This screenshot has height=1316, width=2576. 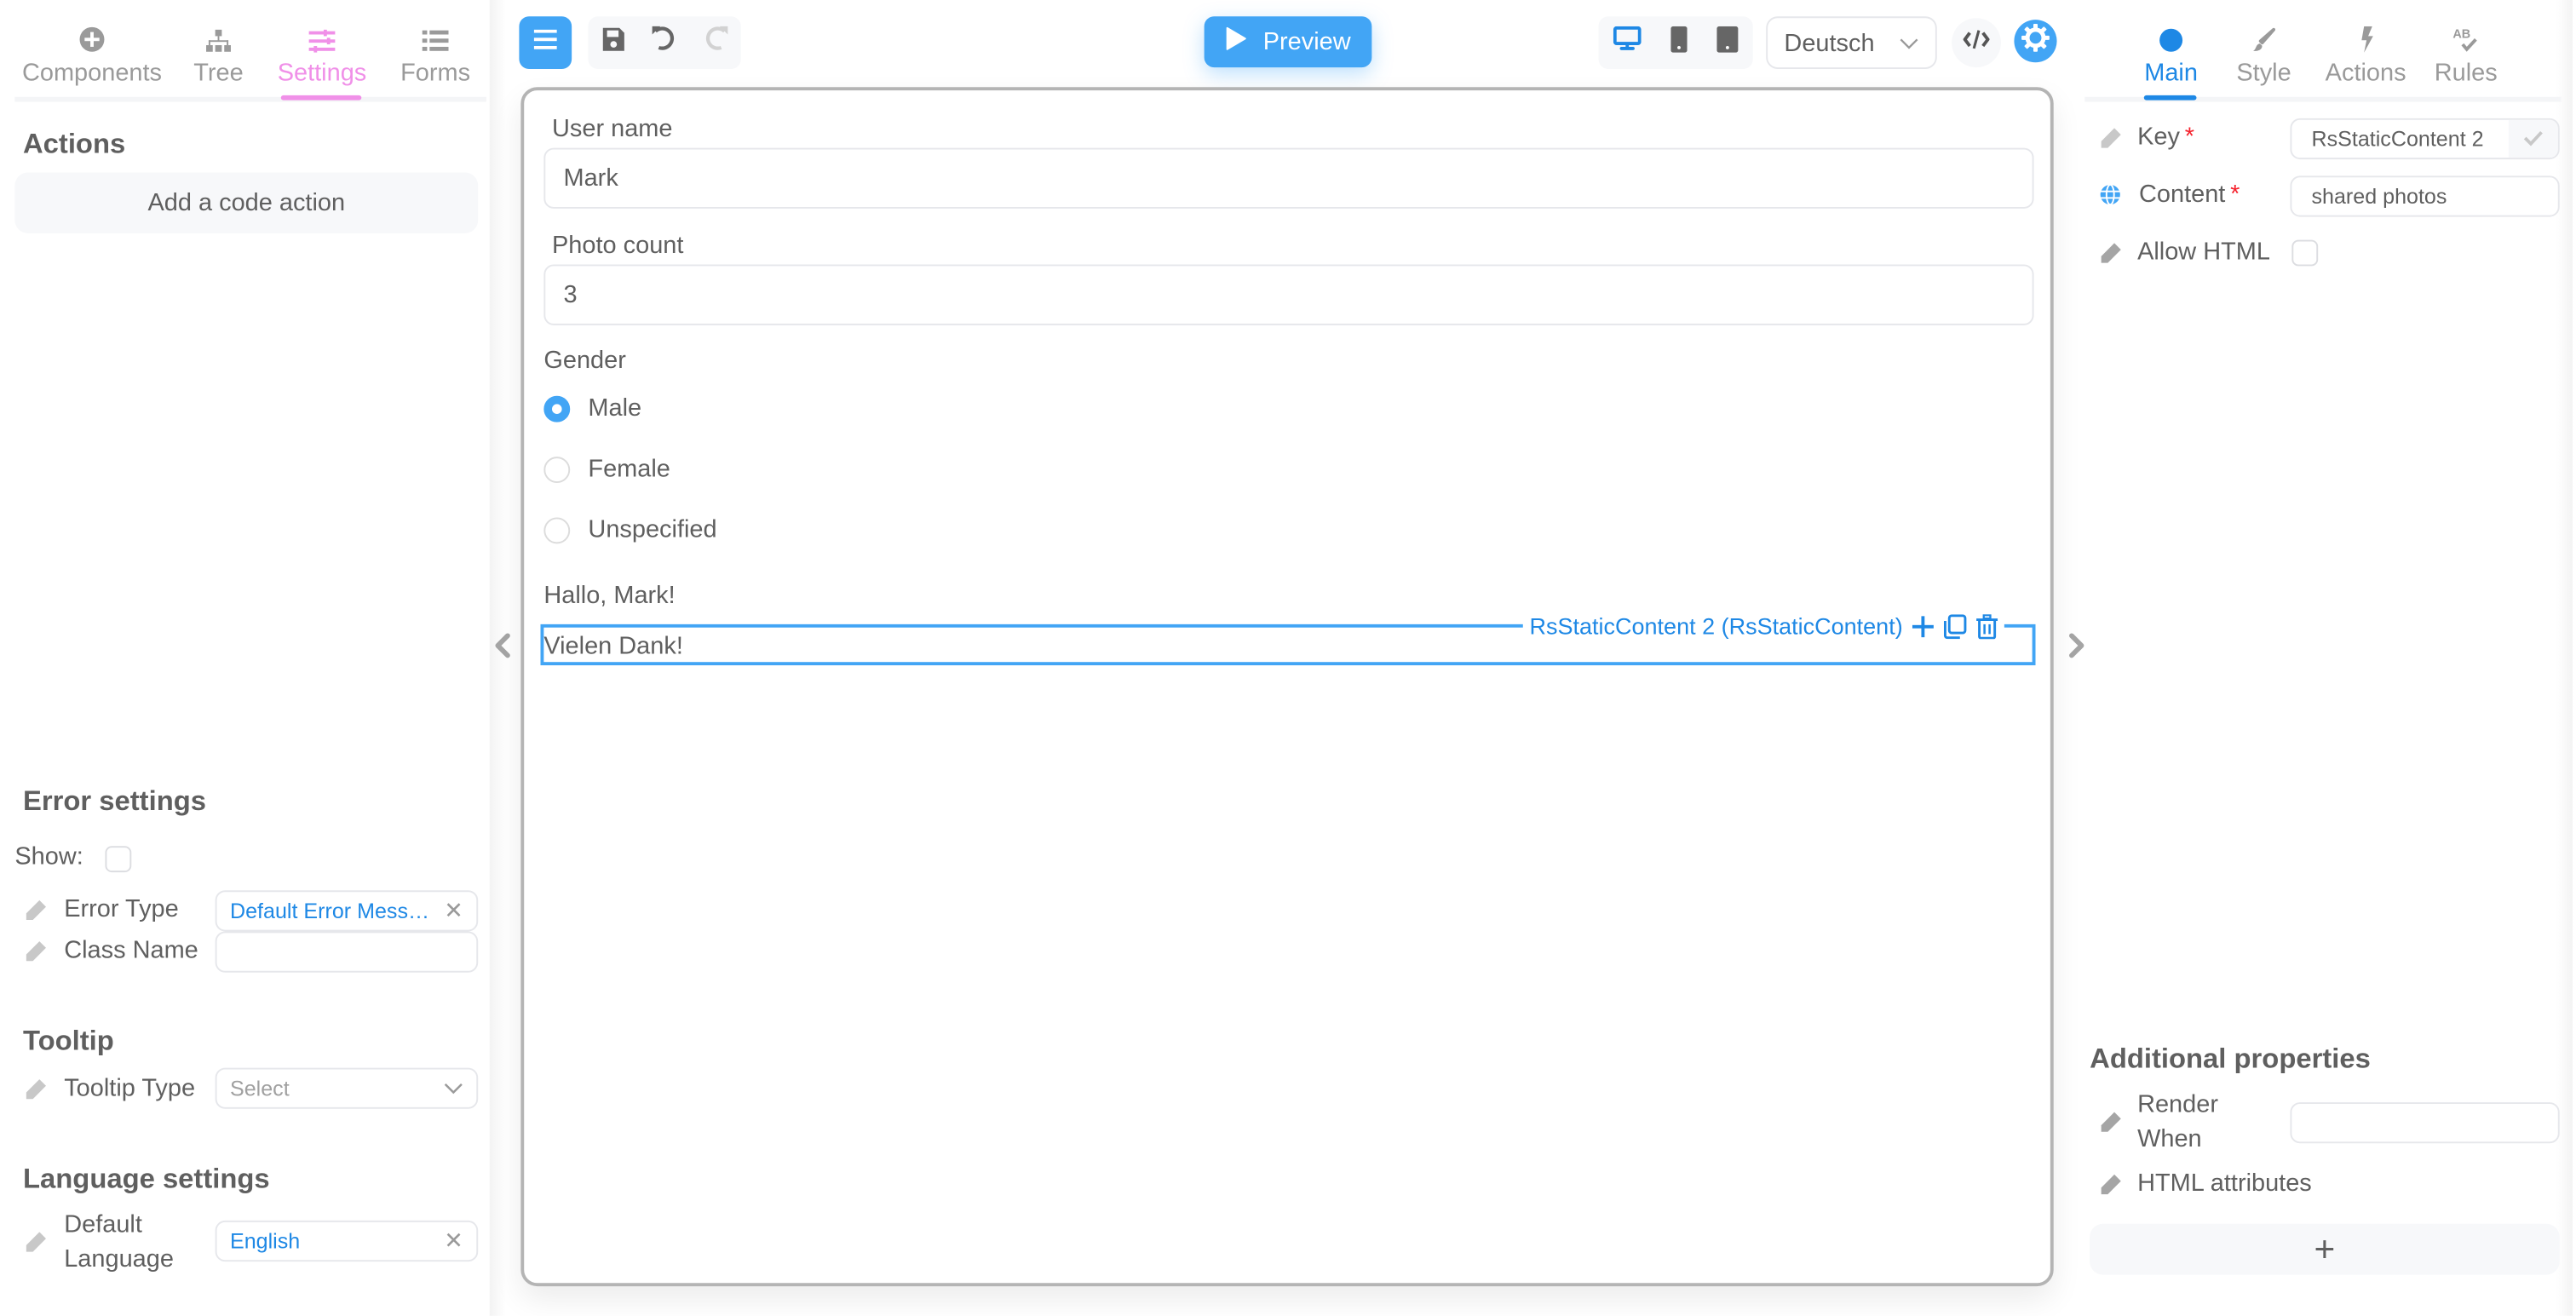 I want to click on content-input: shared photos, so click(x=2425, y=196).